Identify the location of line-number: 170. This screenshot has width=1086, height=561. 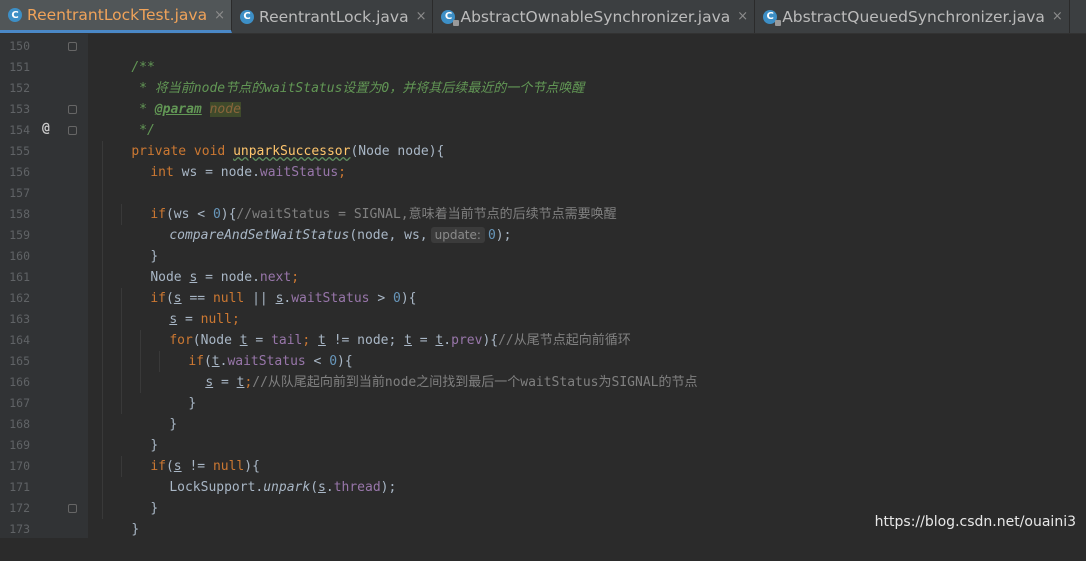
(18, 466).